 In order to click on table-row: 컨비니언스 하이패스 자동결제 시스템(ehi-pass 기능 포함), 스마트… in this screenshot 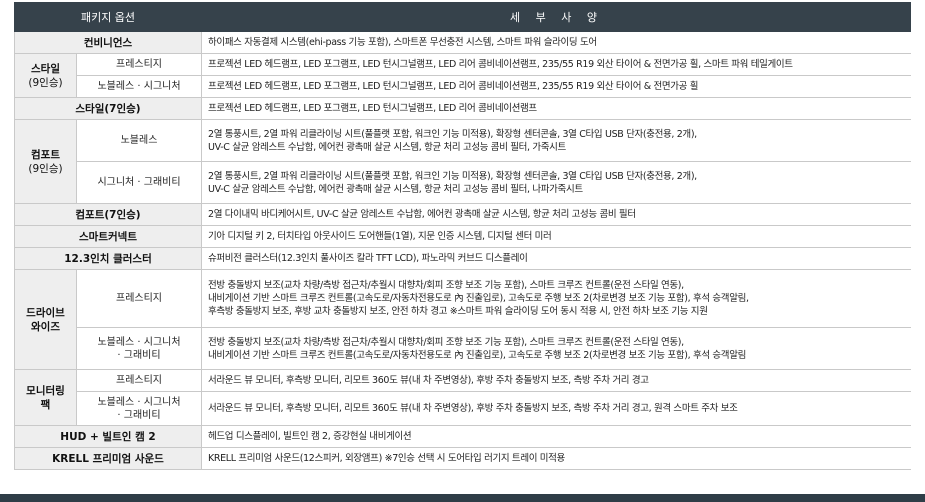, I will do `click(463, 42)`.